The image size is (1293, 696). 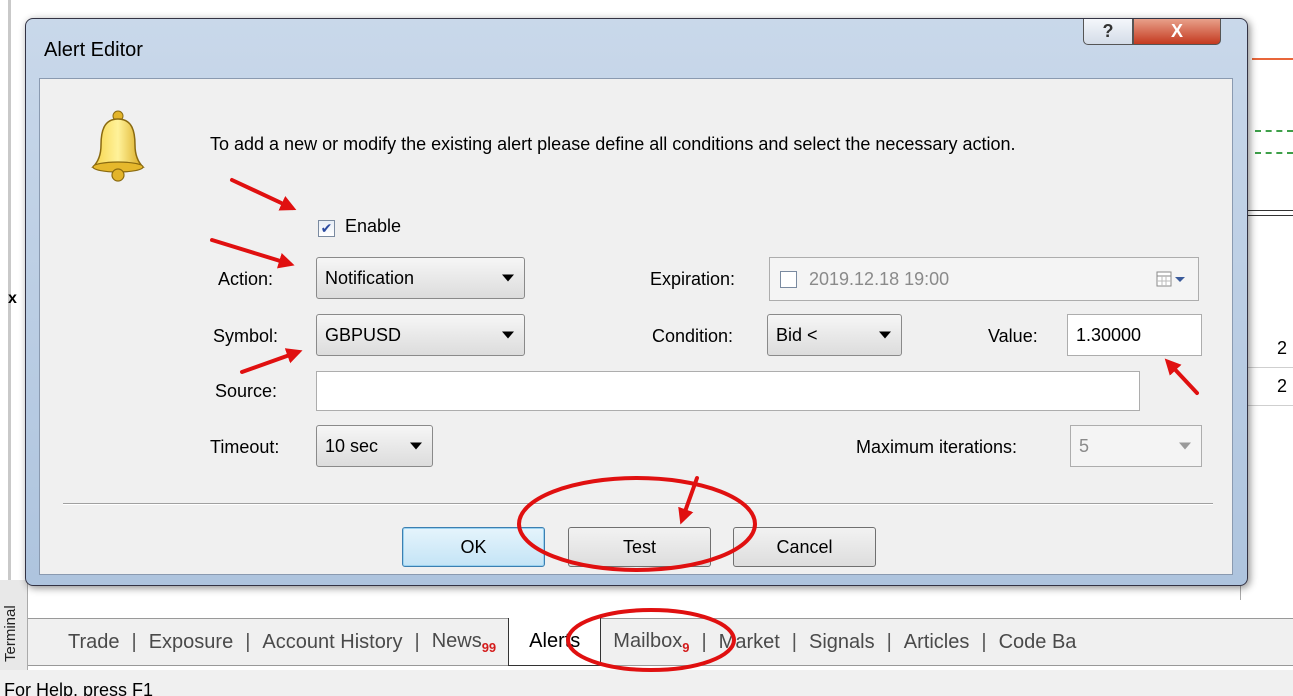 I want to click on value-label: Value:, so click(x=1013, y=336).